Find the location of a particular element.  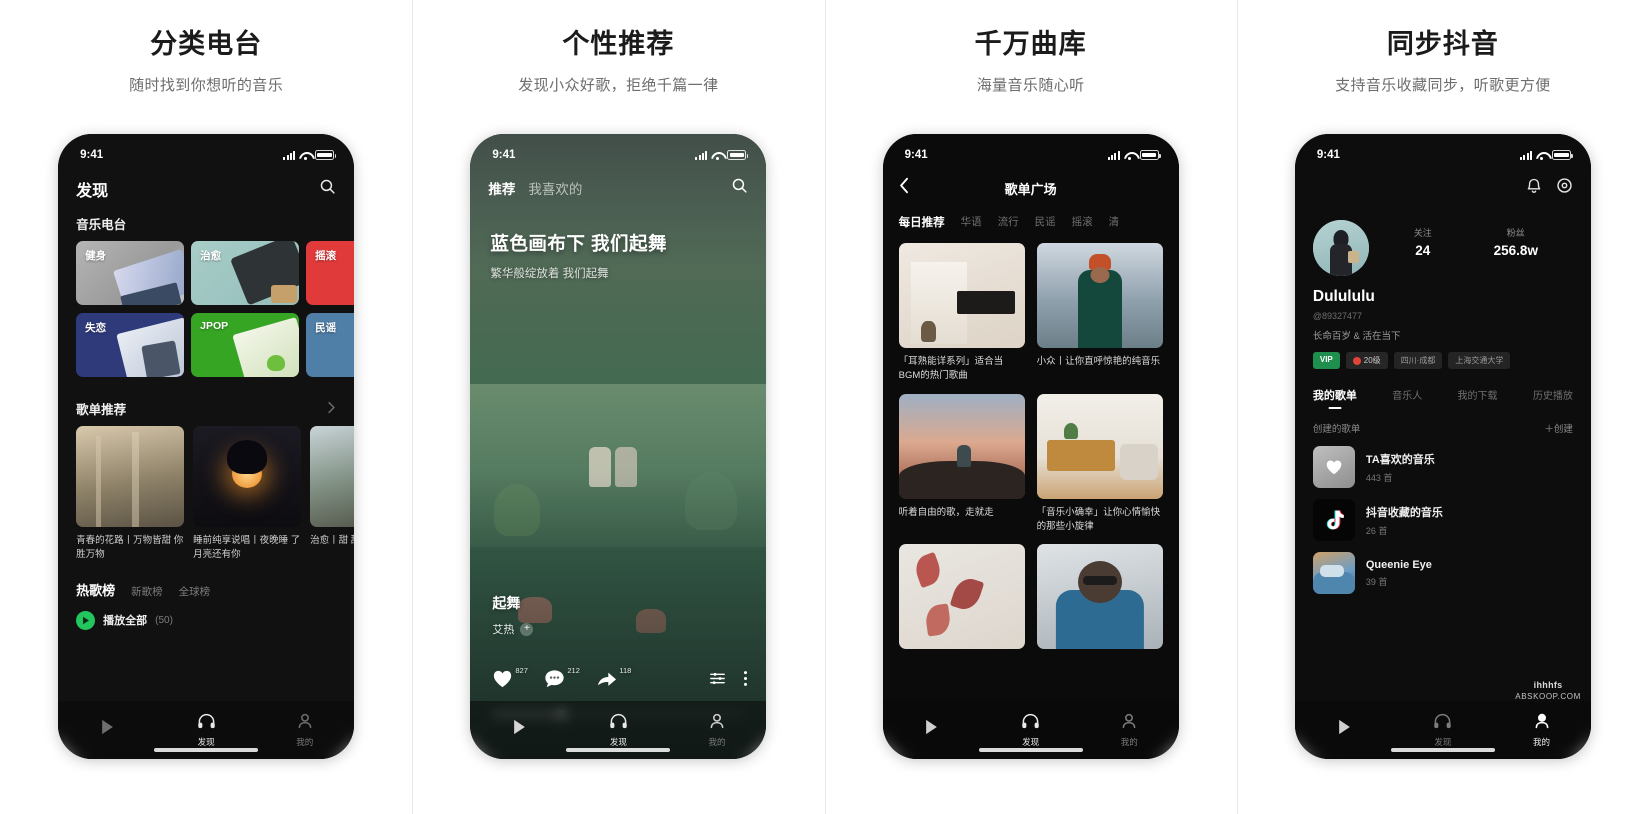

list-item: 抖音收藏的音乐 26 首 is located at coordinates (1443, 514).